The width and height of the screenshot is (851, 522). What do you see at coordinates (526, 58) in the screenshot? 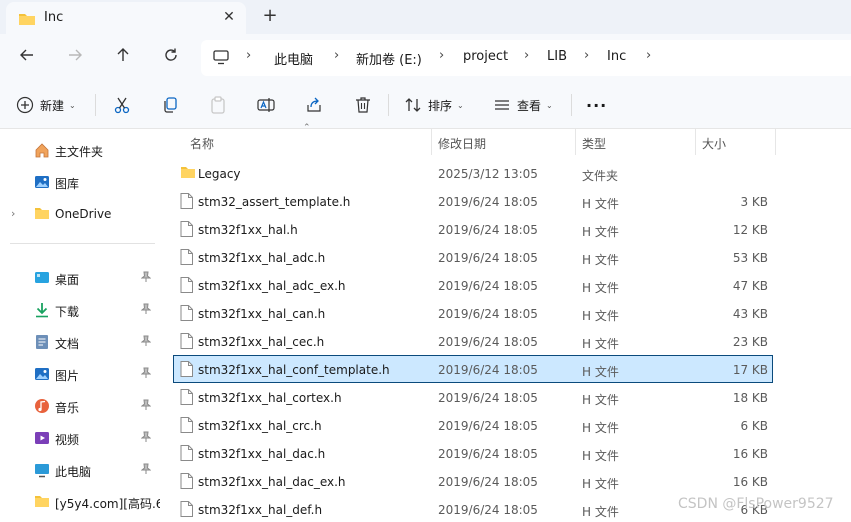
I see `address-bar: › 此电脑 › 新加卷 (E:) › project › LIB › Inc ›` at bounding box center [526, 58].